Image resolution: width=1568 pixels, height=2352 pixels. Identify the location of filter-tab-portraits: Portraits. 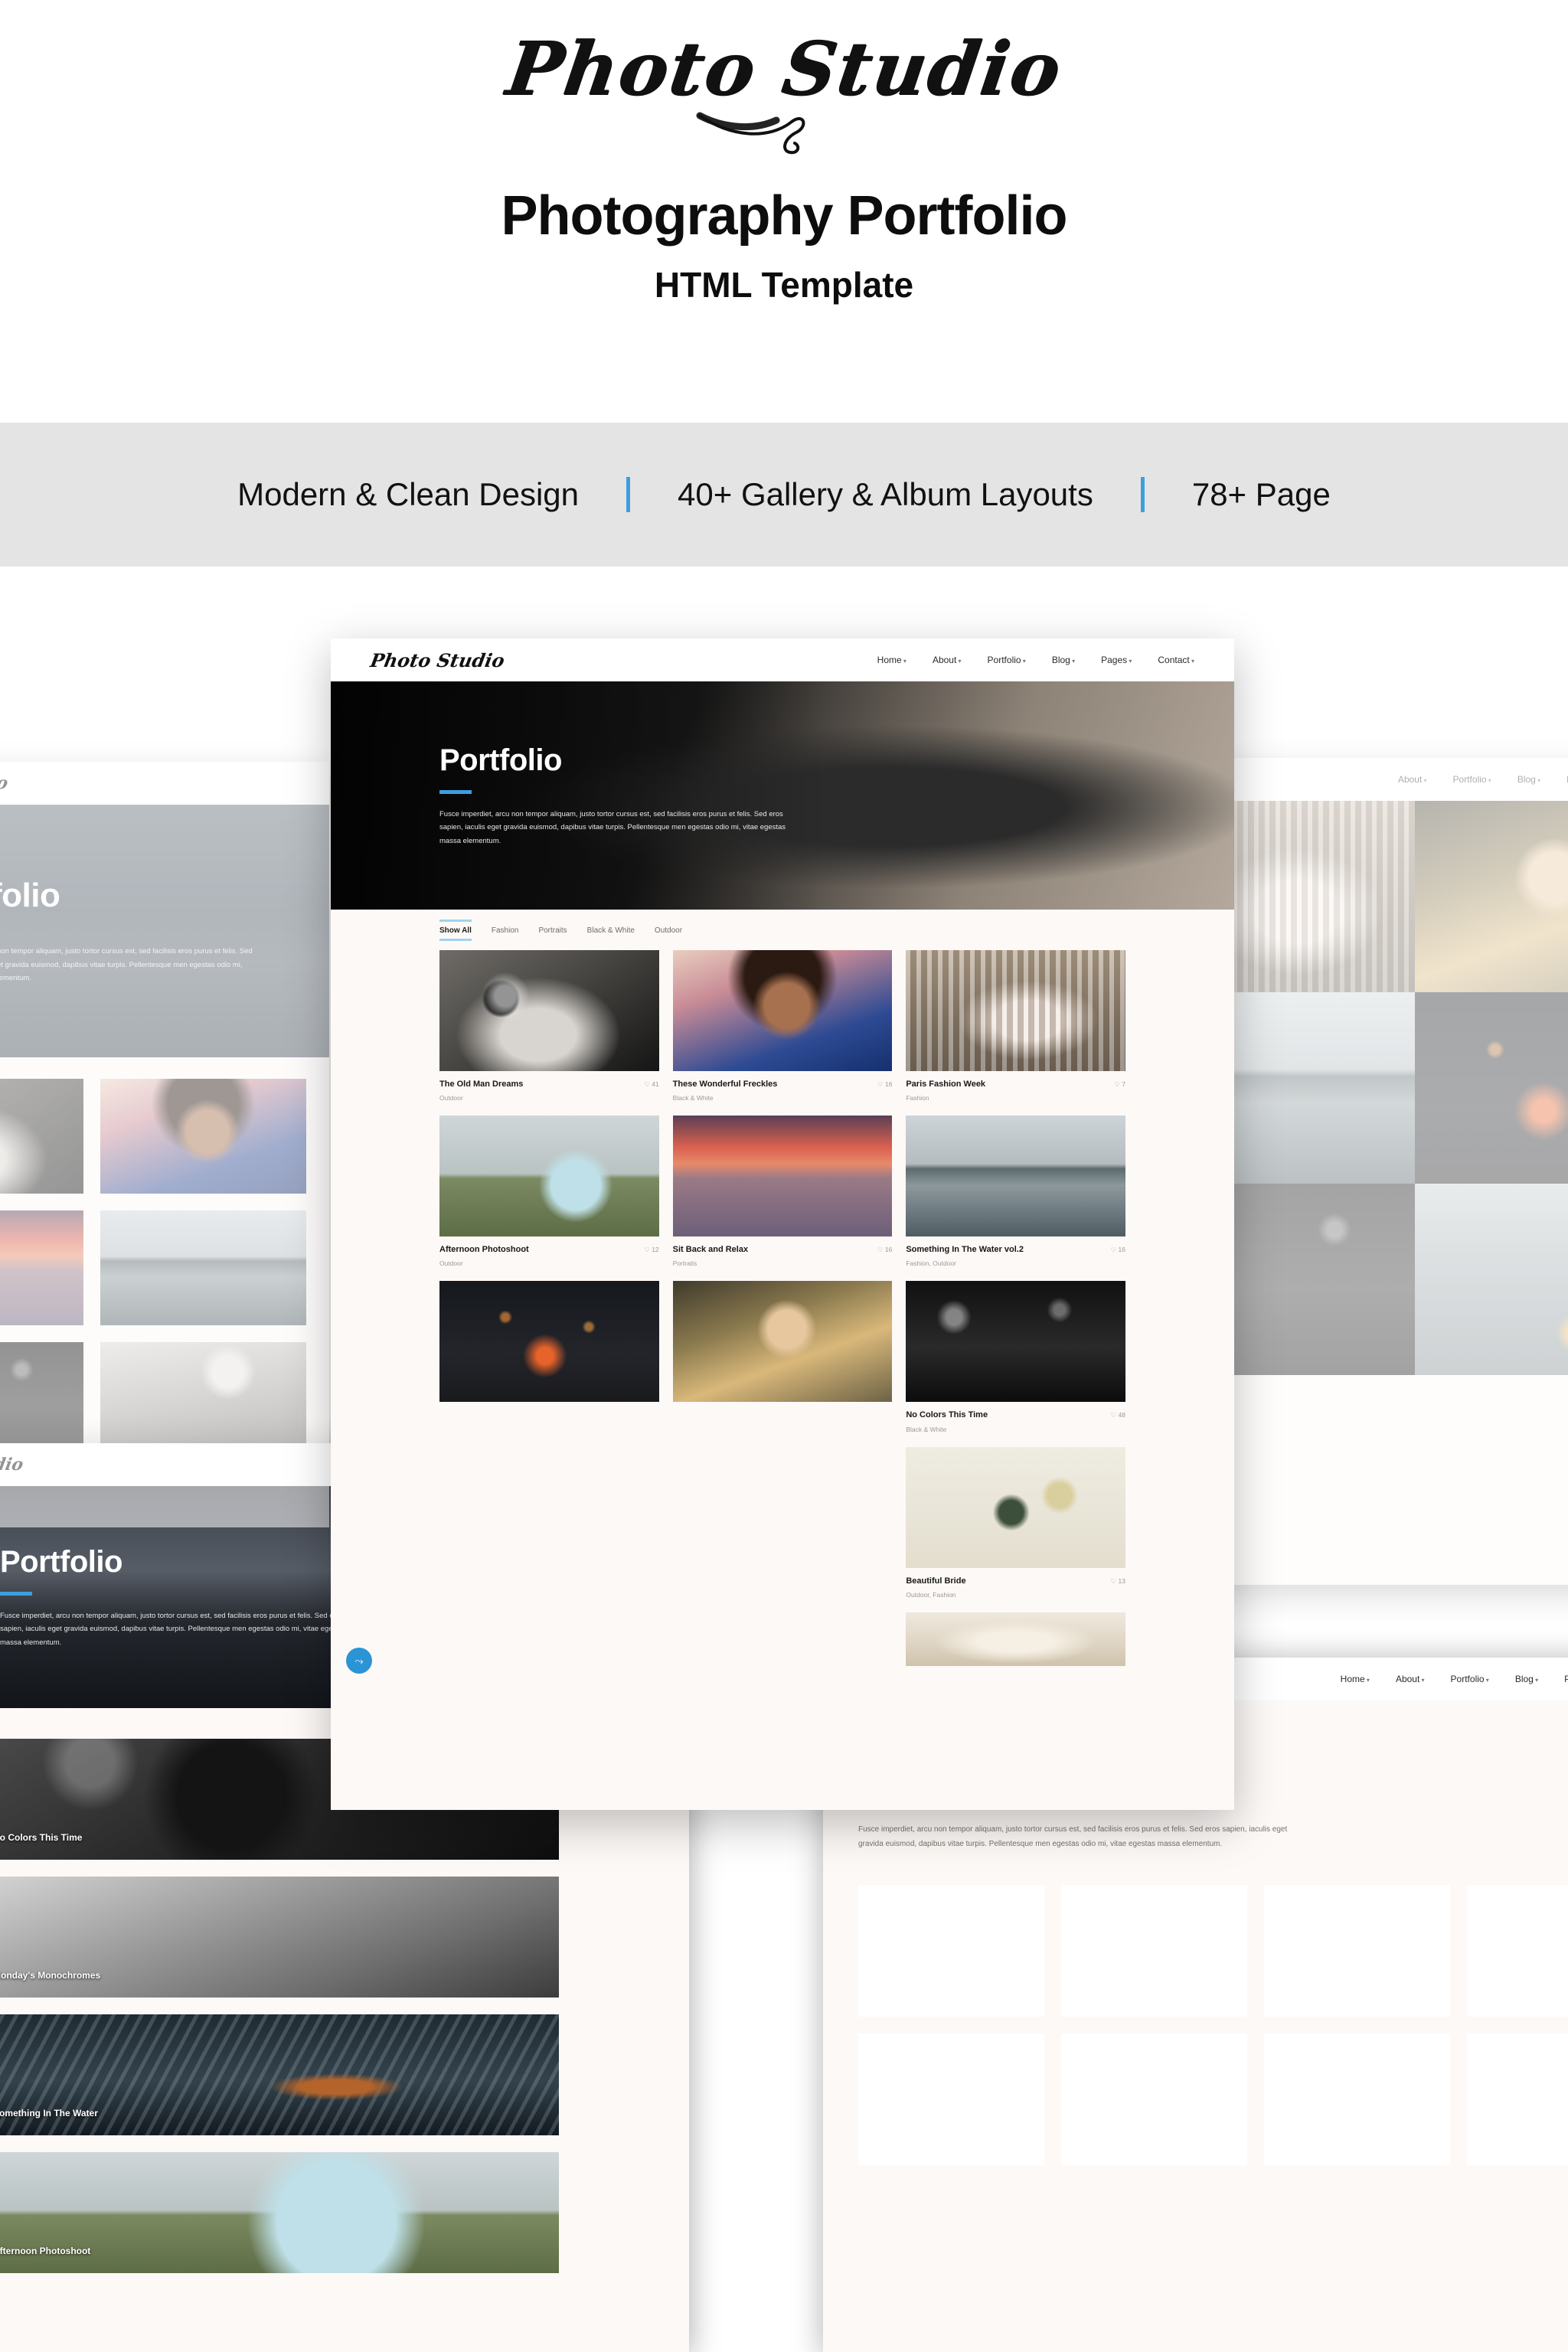
(552, 930).